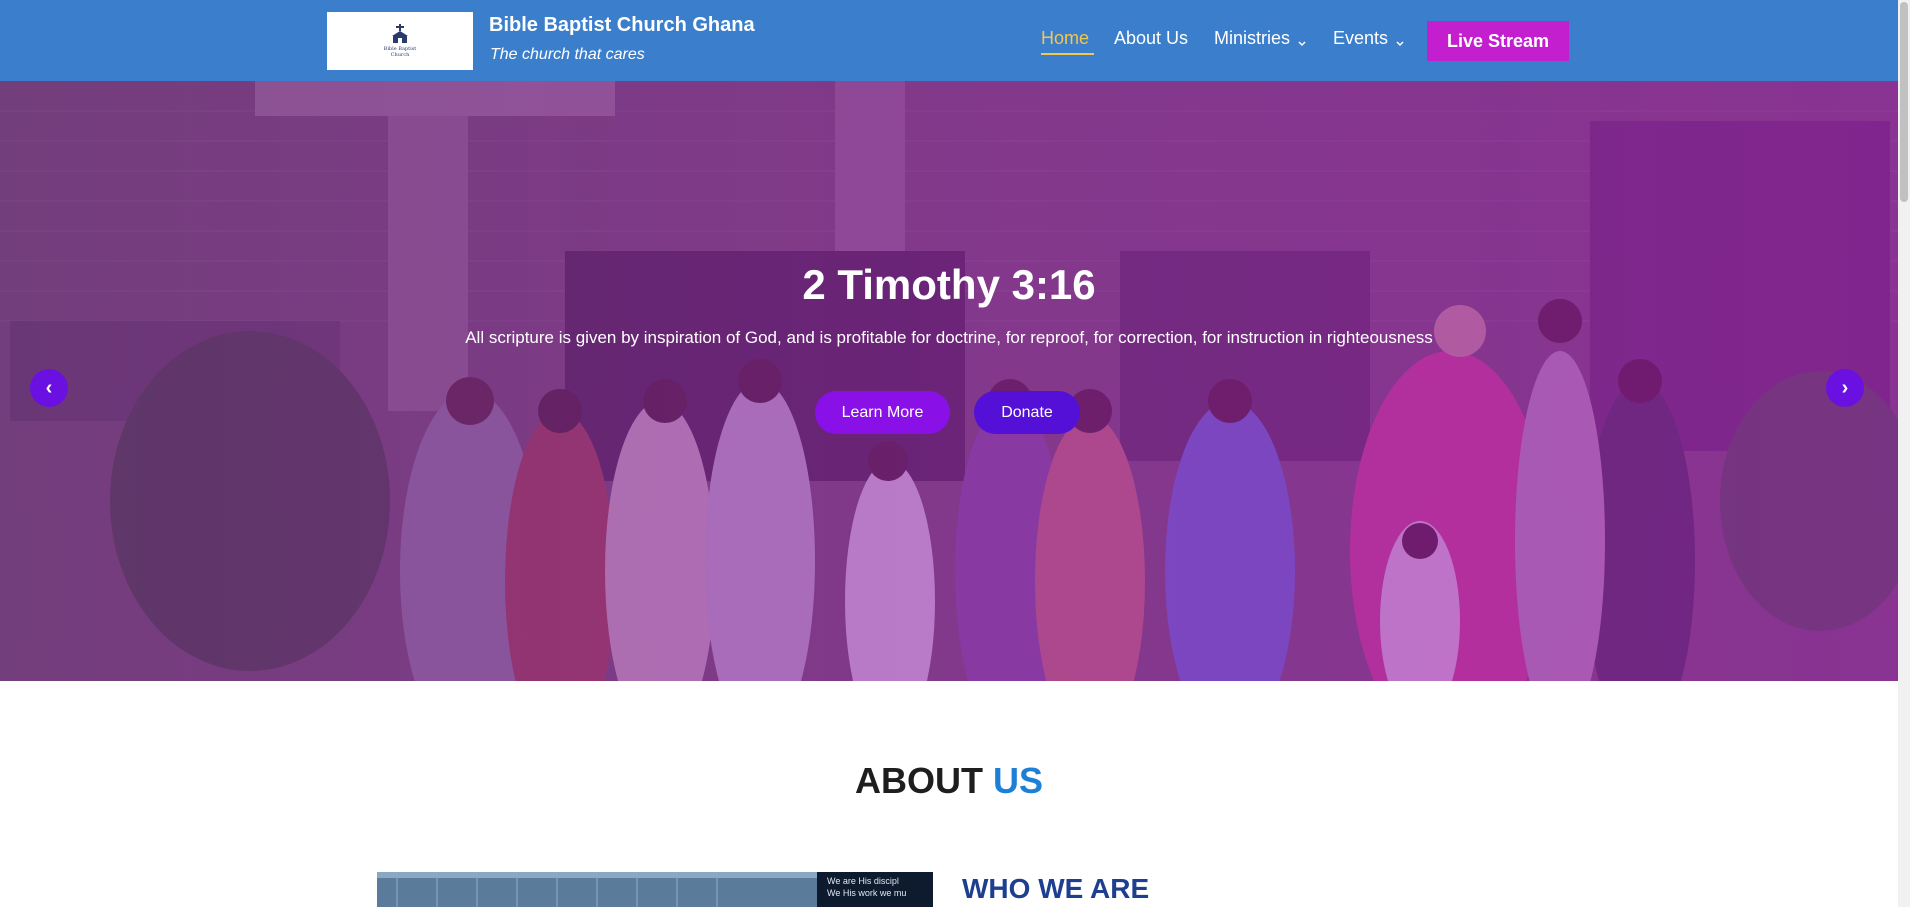  Describe the element at coordinates (863, 881) in the screenshot. I see `photo-screen-text-1: We are His discipl` at that location.